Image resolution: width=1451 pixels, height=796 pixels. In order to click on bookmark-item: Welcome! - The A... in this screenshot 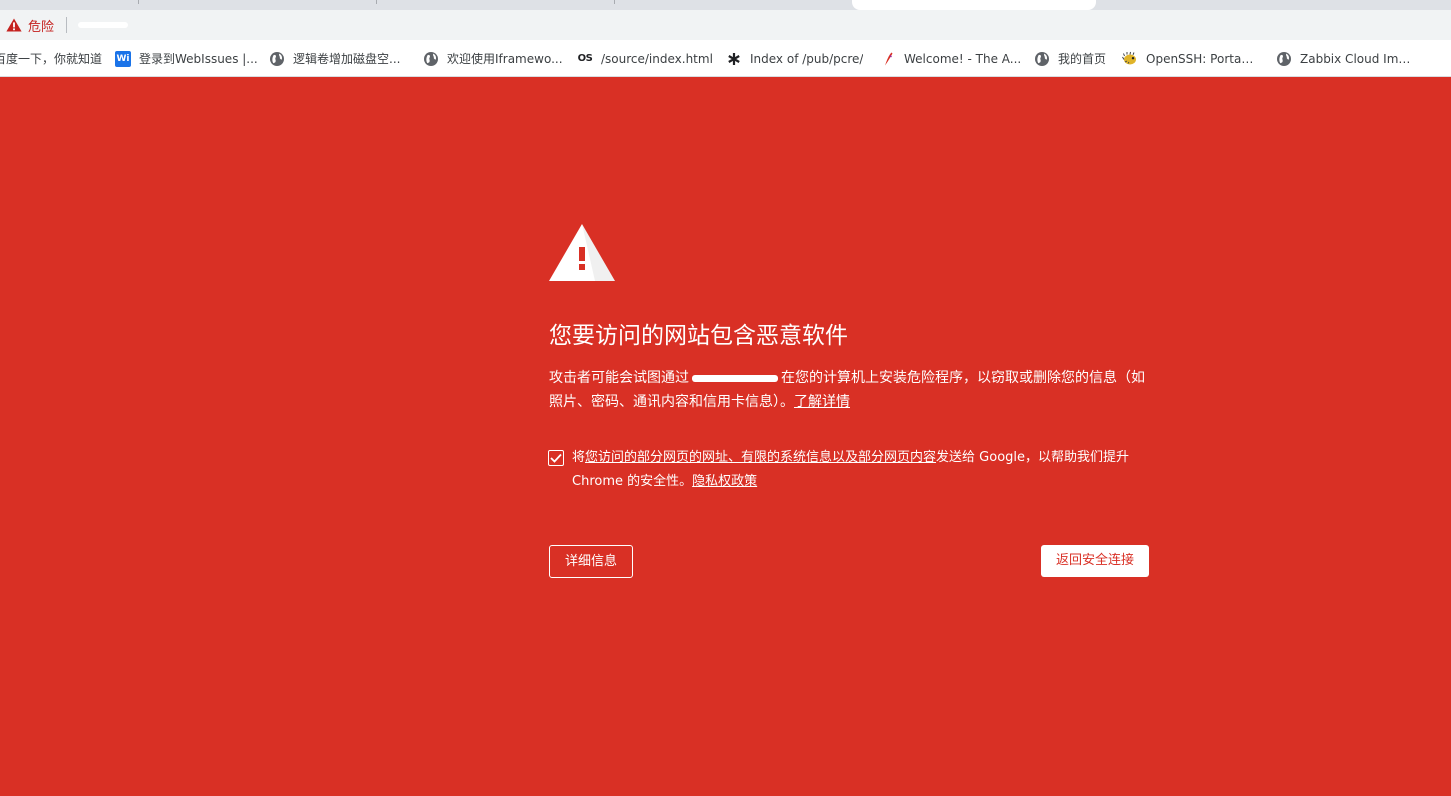, I will do `click(950, 58)`.